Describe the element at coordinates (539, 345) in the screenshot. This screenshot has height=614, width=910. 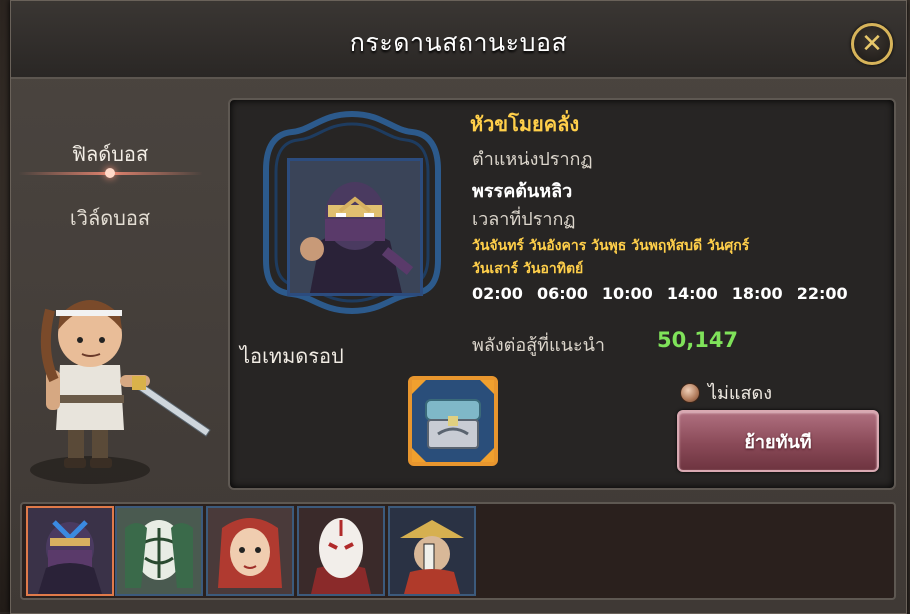
I see `recommended-power-label: พลังต่อสู้ที่แนะนำ` at that location.